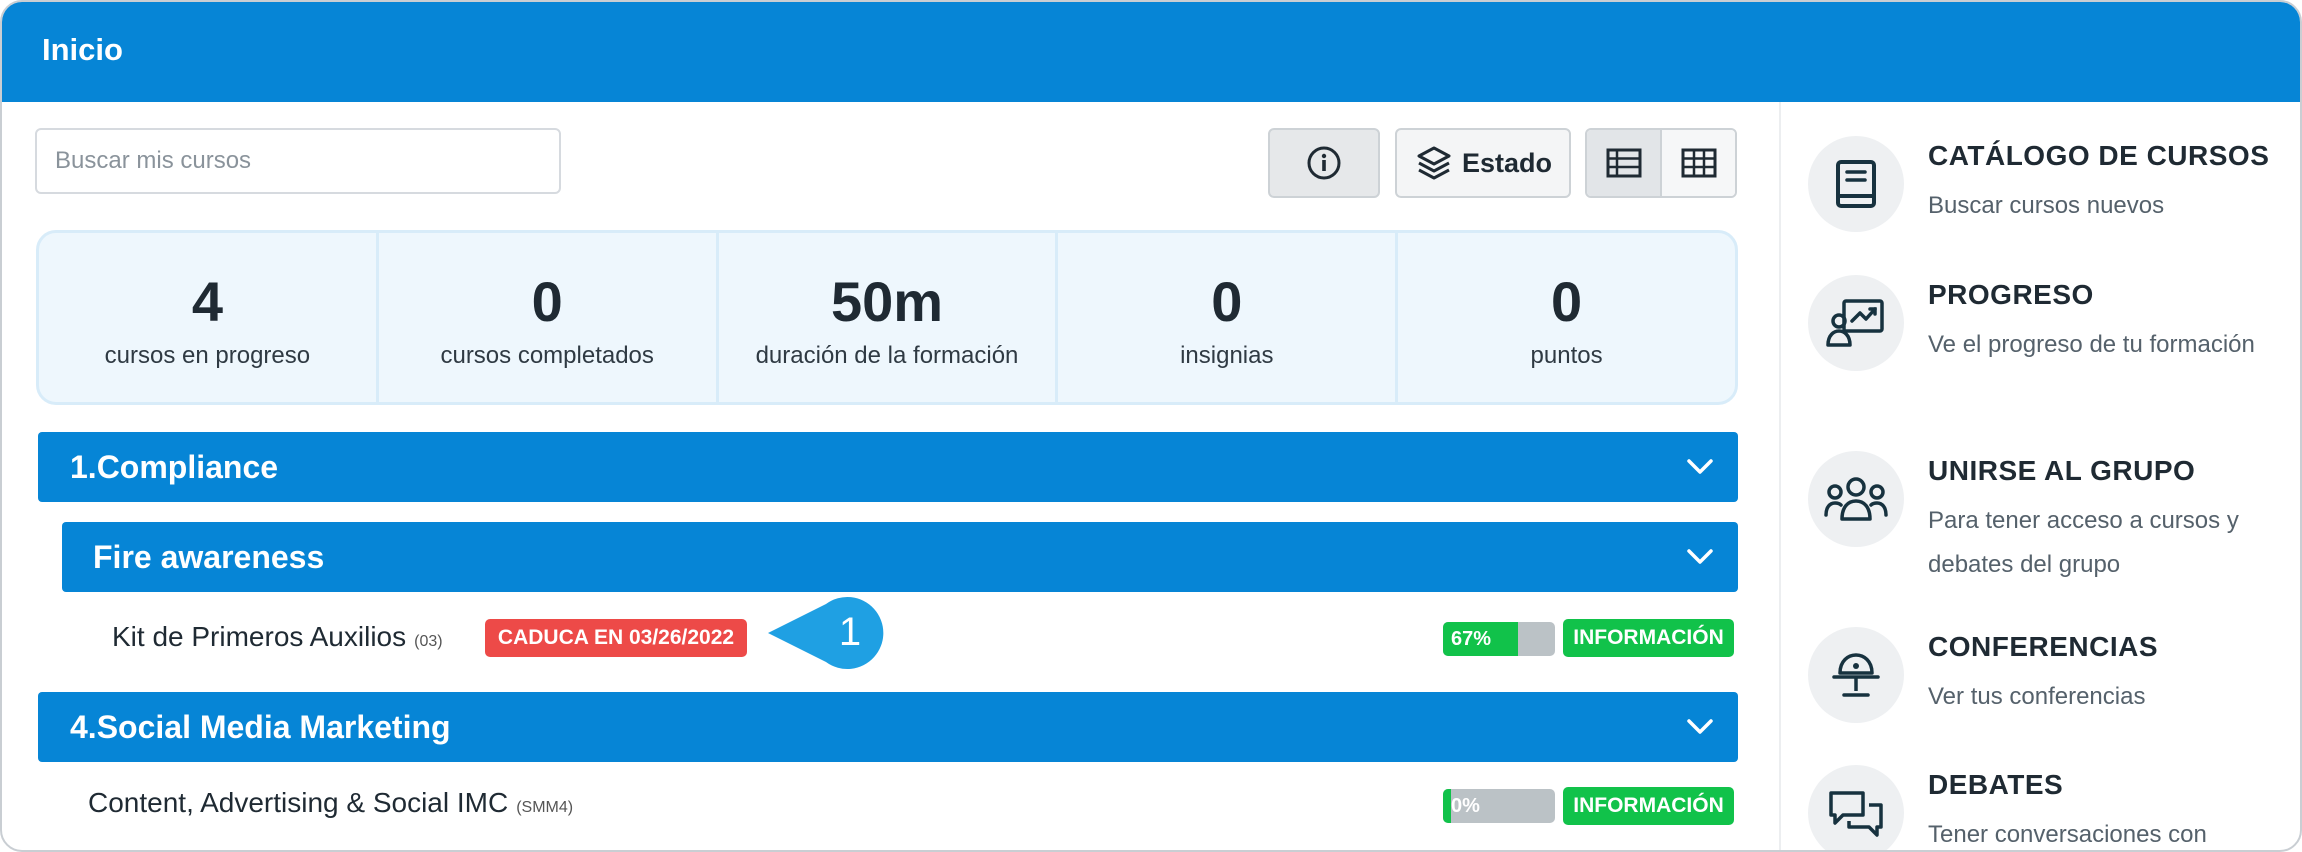 The height and width of the screenshot is (852, 2302). I want to click on progress-bar: 0%, so click(1499, 806).